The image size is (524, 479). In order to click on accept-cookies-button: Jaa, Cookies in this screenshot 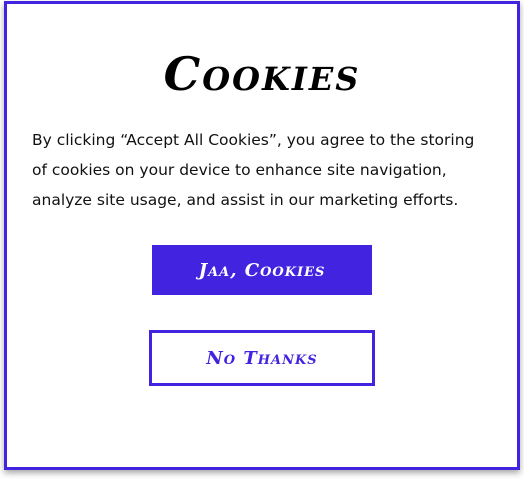, I will do `click(262, 270)`.